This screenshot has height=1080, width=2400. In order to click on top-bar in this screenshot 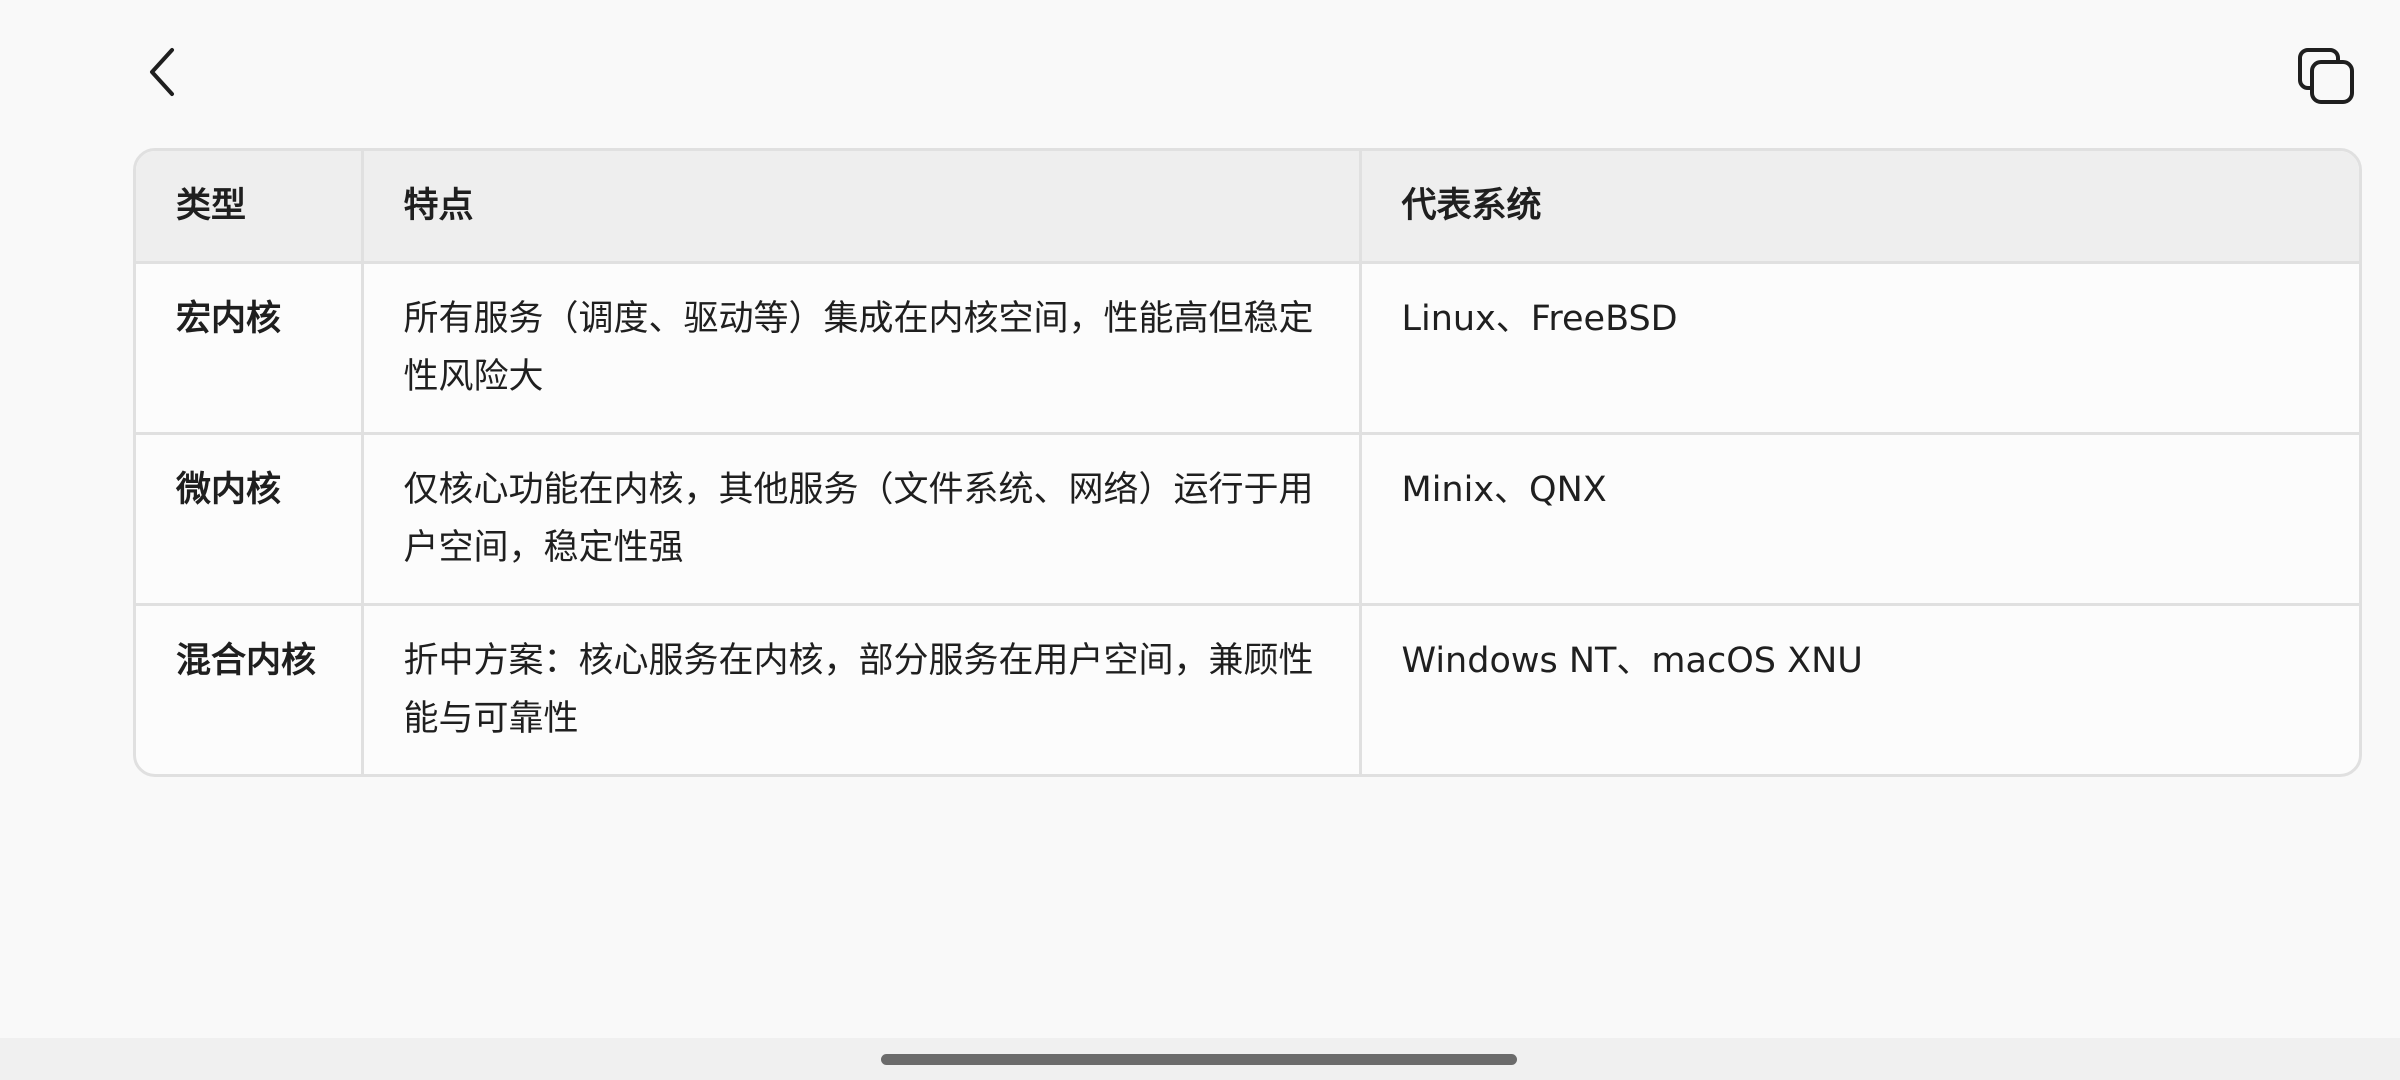, I will do `click(1200, 70)`.